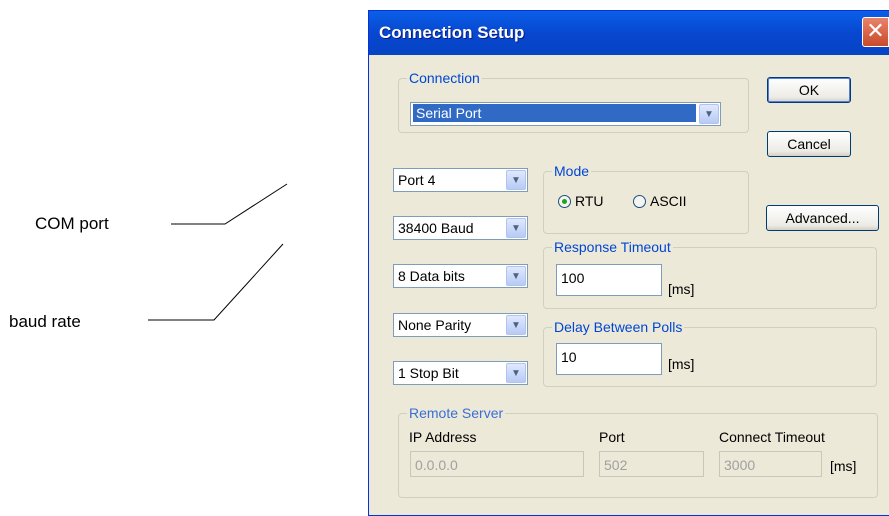 The width and height of the screenshot is (889, 516). What do you see at coordinates (573, 278) in the screenshot?
I see `response-timeout-value: 100` at bounding box center [573, 278].